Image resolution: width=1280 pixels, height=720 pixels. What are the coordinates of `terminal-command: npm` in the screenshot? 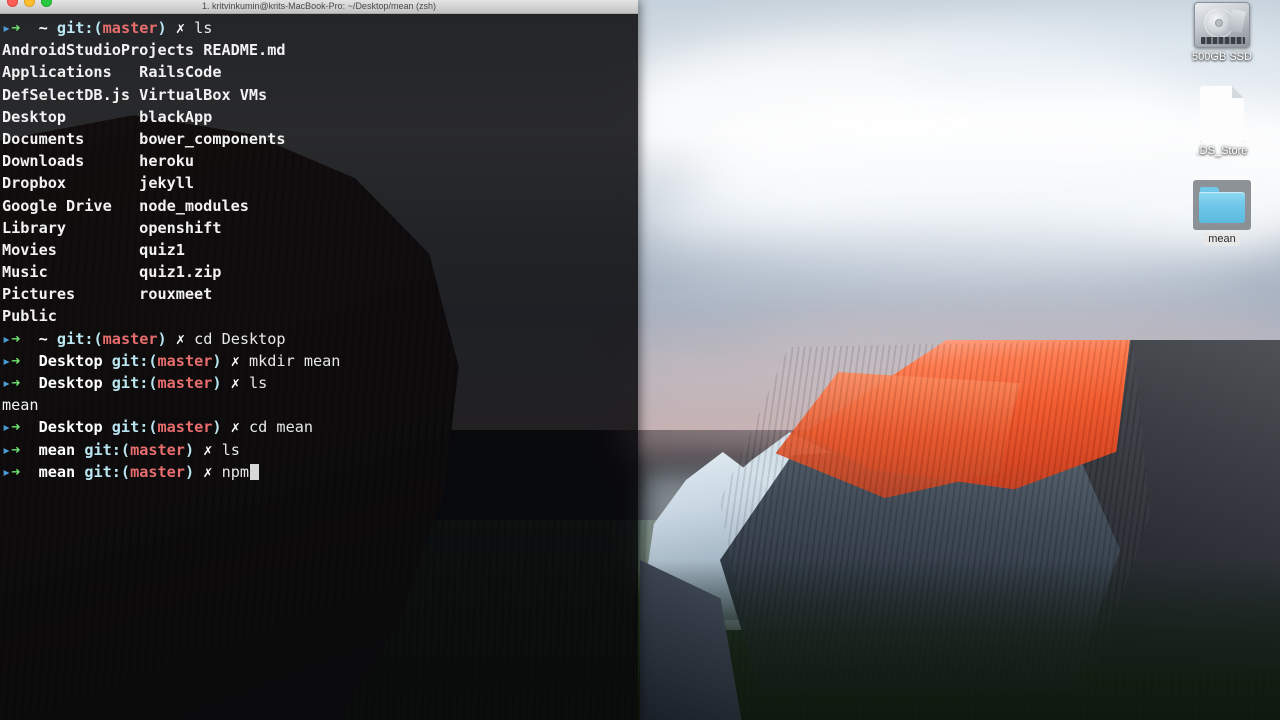 It's located at (230, 471).